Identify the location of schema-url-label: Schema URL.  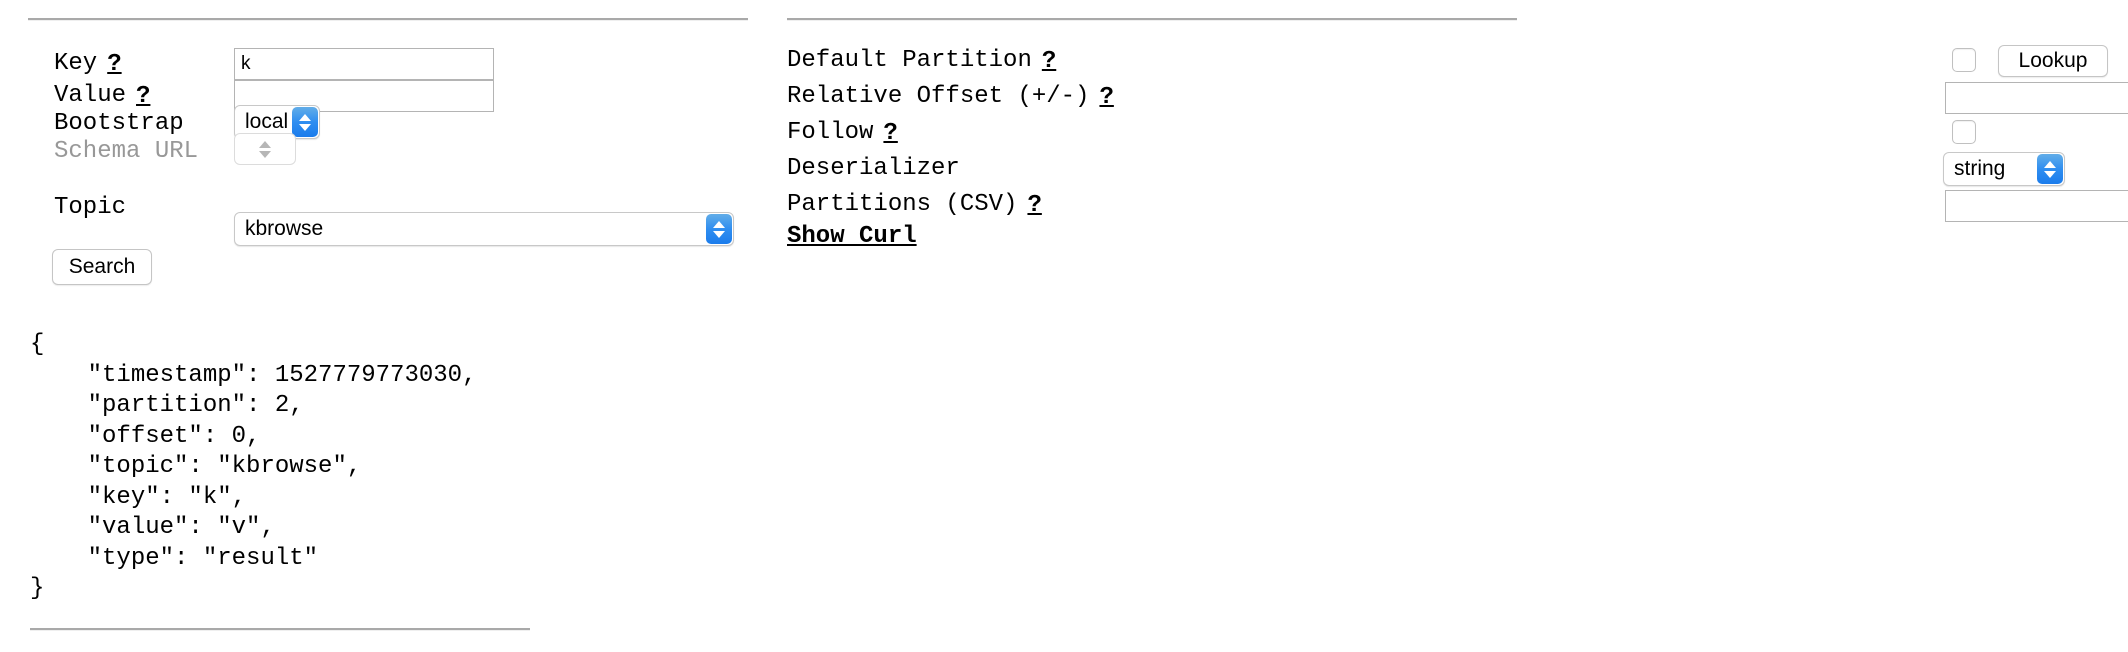
(126, 151).